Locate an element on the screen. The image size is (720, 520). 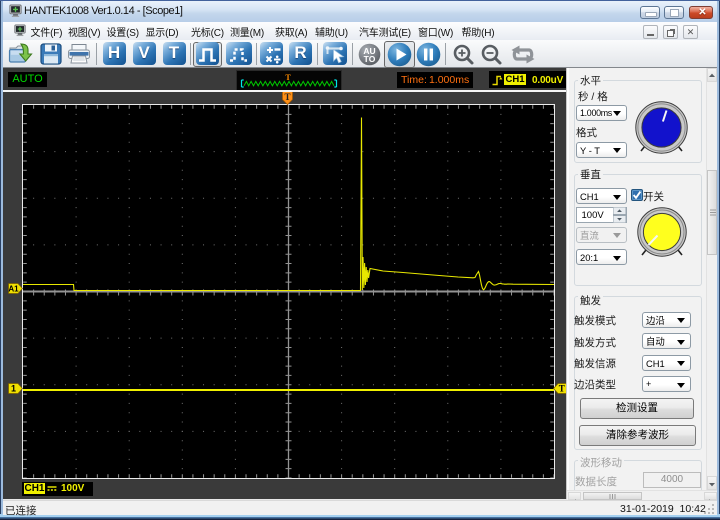
svg-text: A1 is located at coordinates (13, 288).